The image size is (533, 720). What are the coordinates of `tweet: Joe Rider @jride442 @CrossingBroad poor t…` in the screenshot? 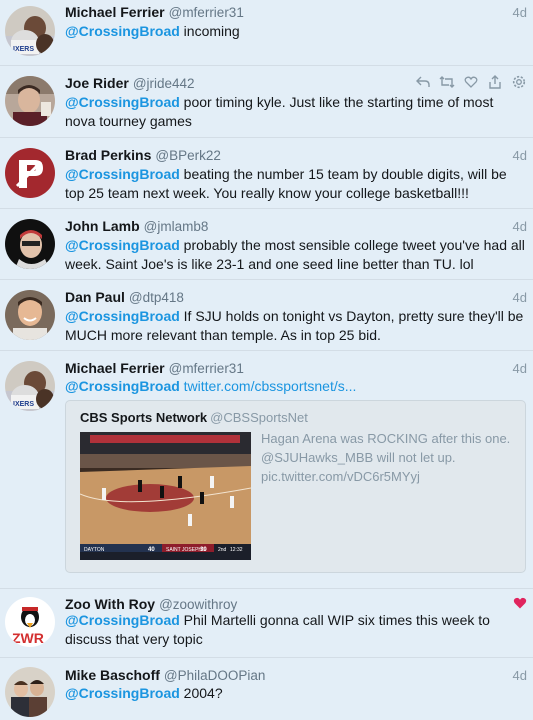 It's located at (266, 102).